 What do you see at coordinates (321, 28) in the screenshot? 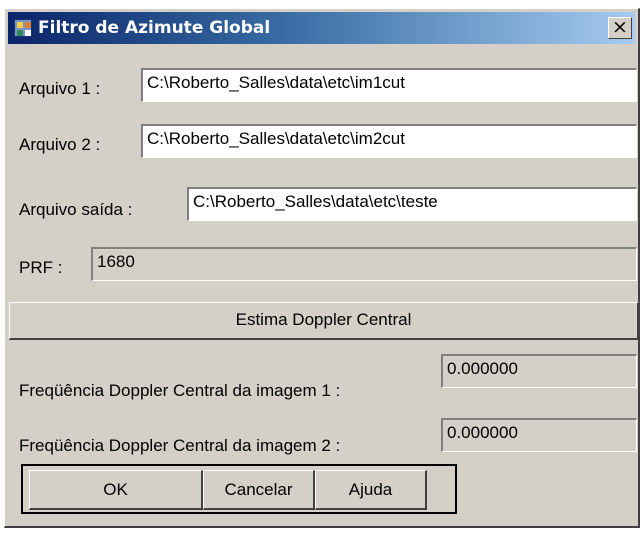
I see `title-bar: Filtro de Azimute Global ×` at bounding box center [321, 28].